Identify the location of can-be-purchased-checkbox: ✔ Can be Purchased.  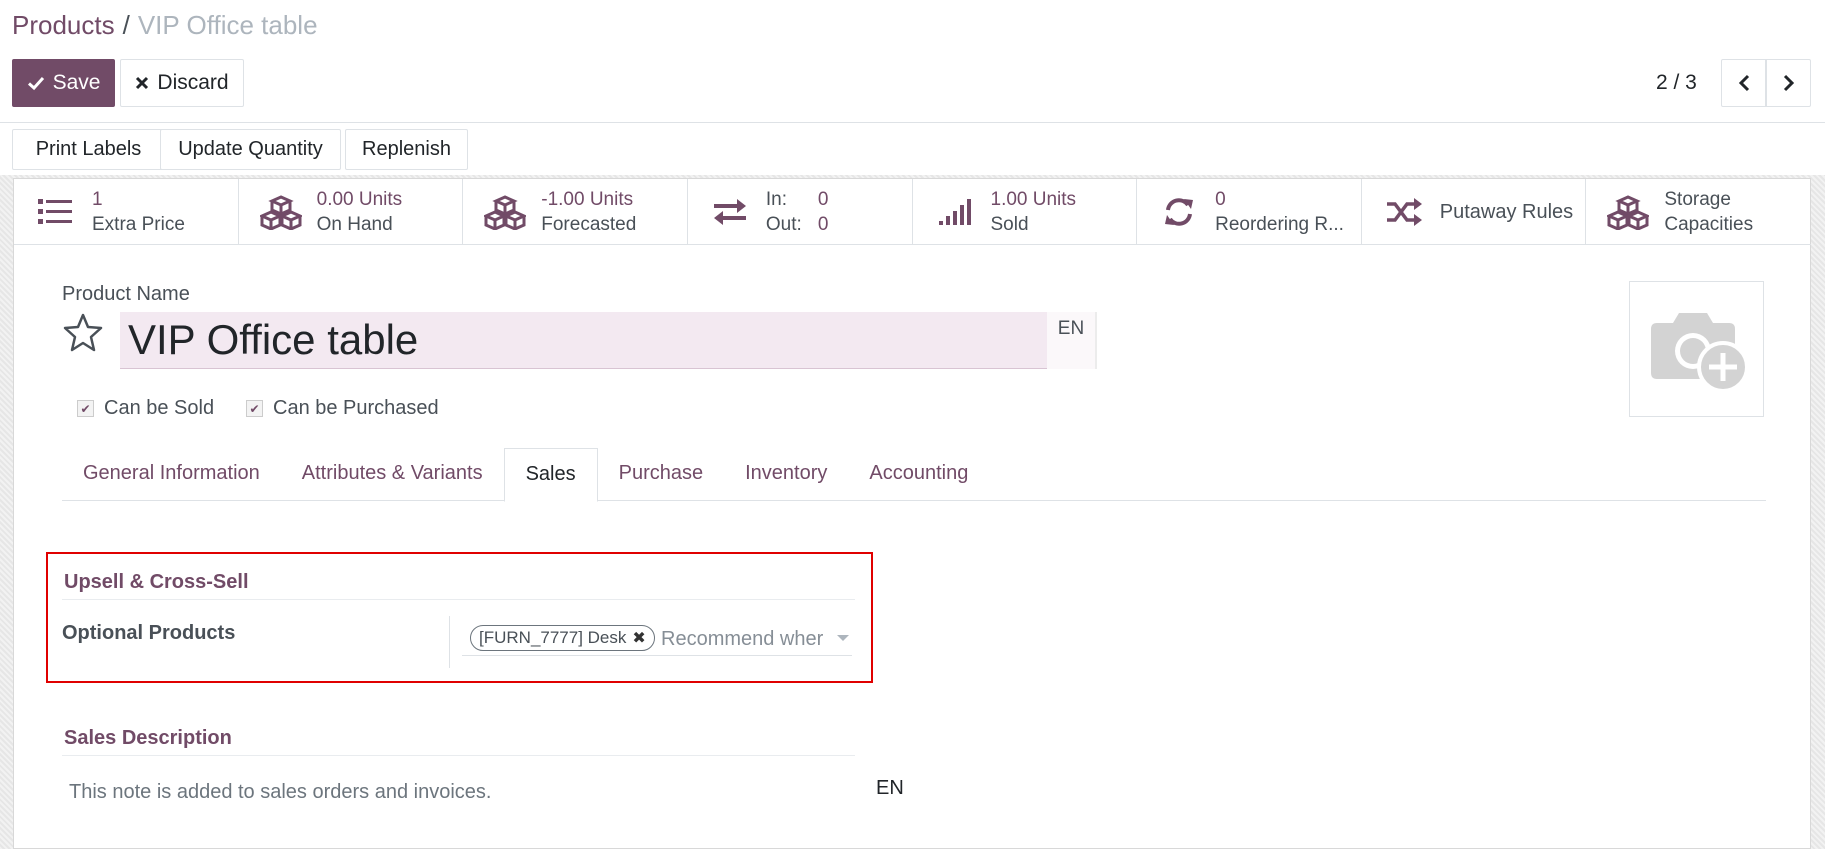
(342, 408).